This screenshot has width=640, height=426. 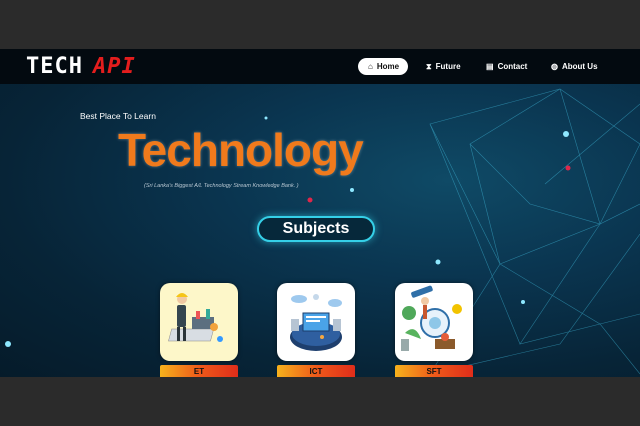 What do you see at coordinates (431, 318) in the screenshot?
I see `science-illustration` at bounding box center [431, 318].